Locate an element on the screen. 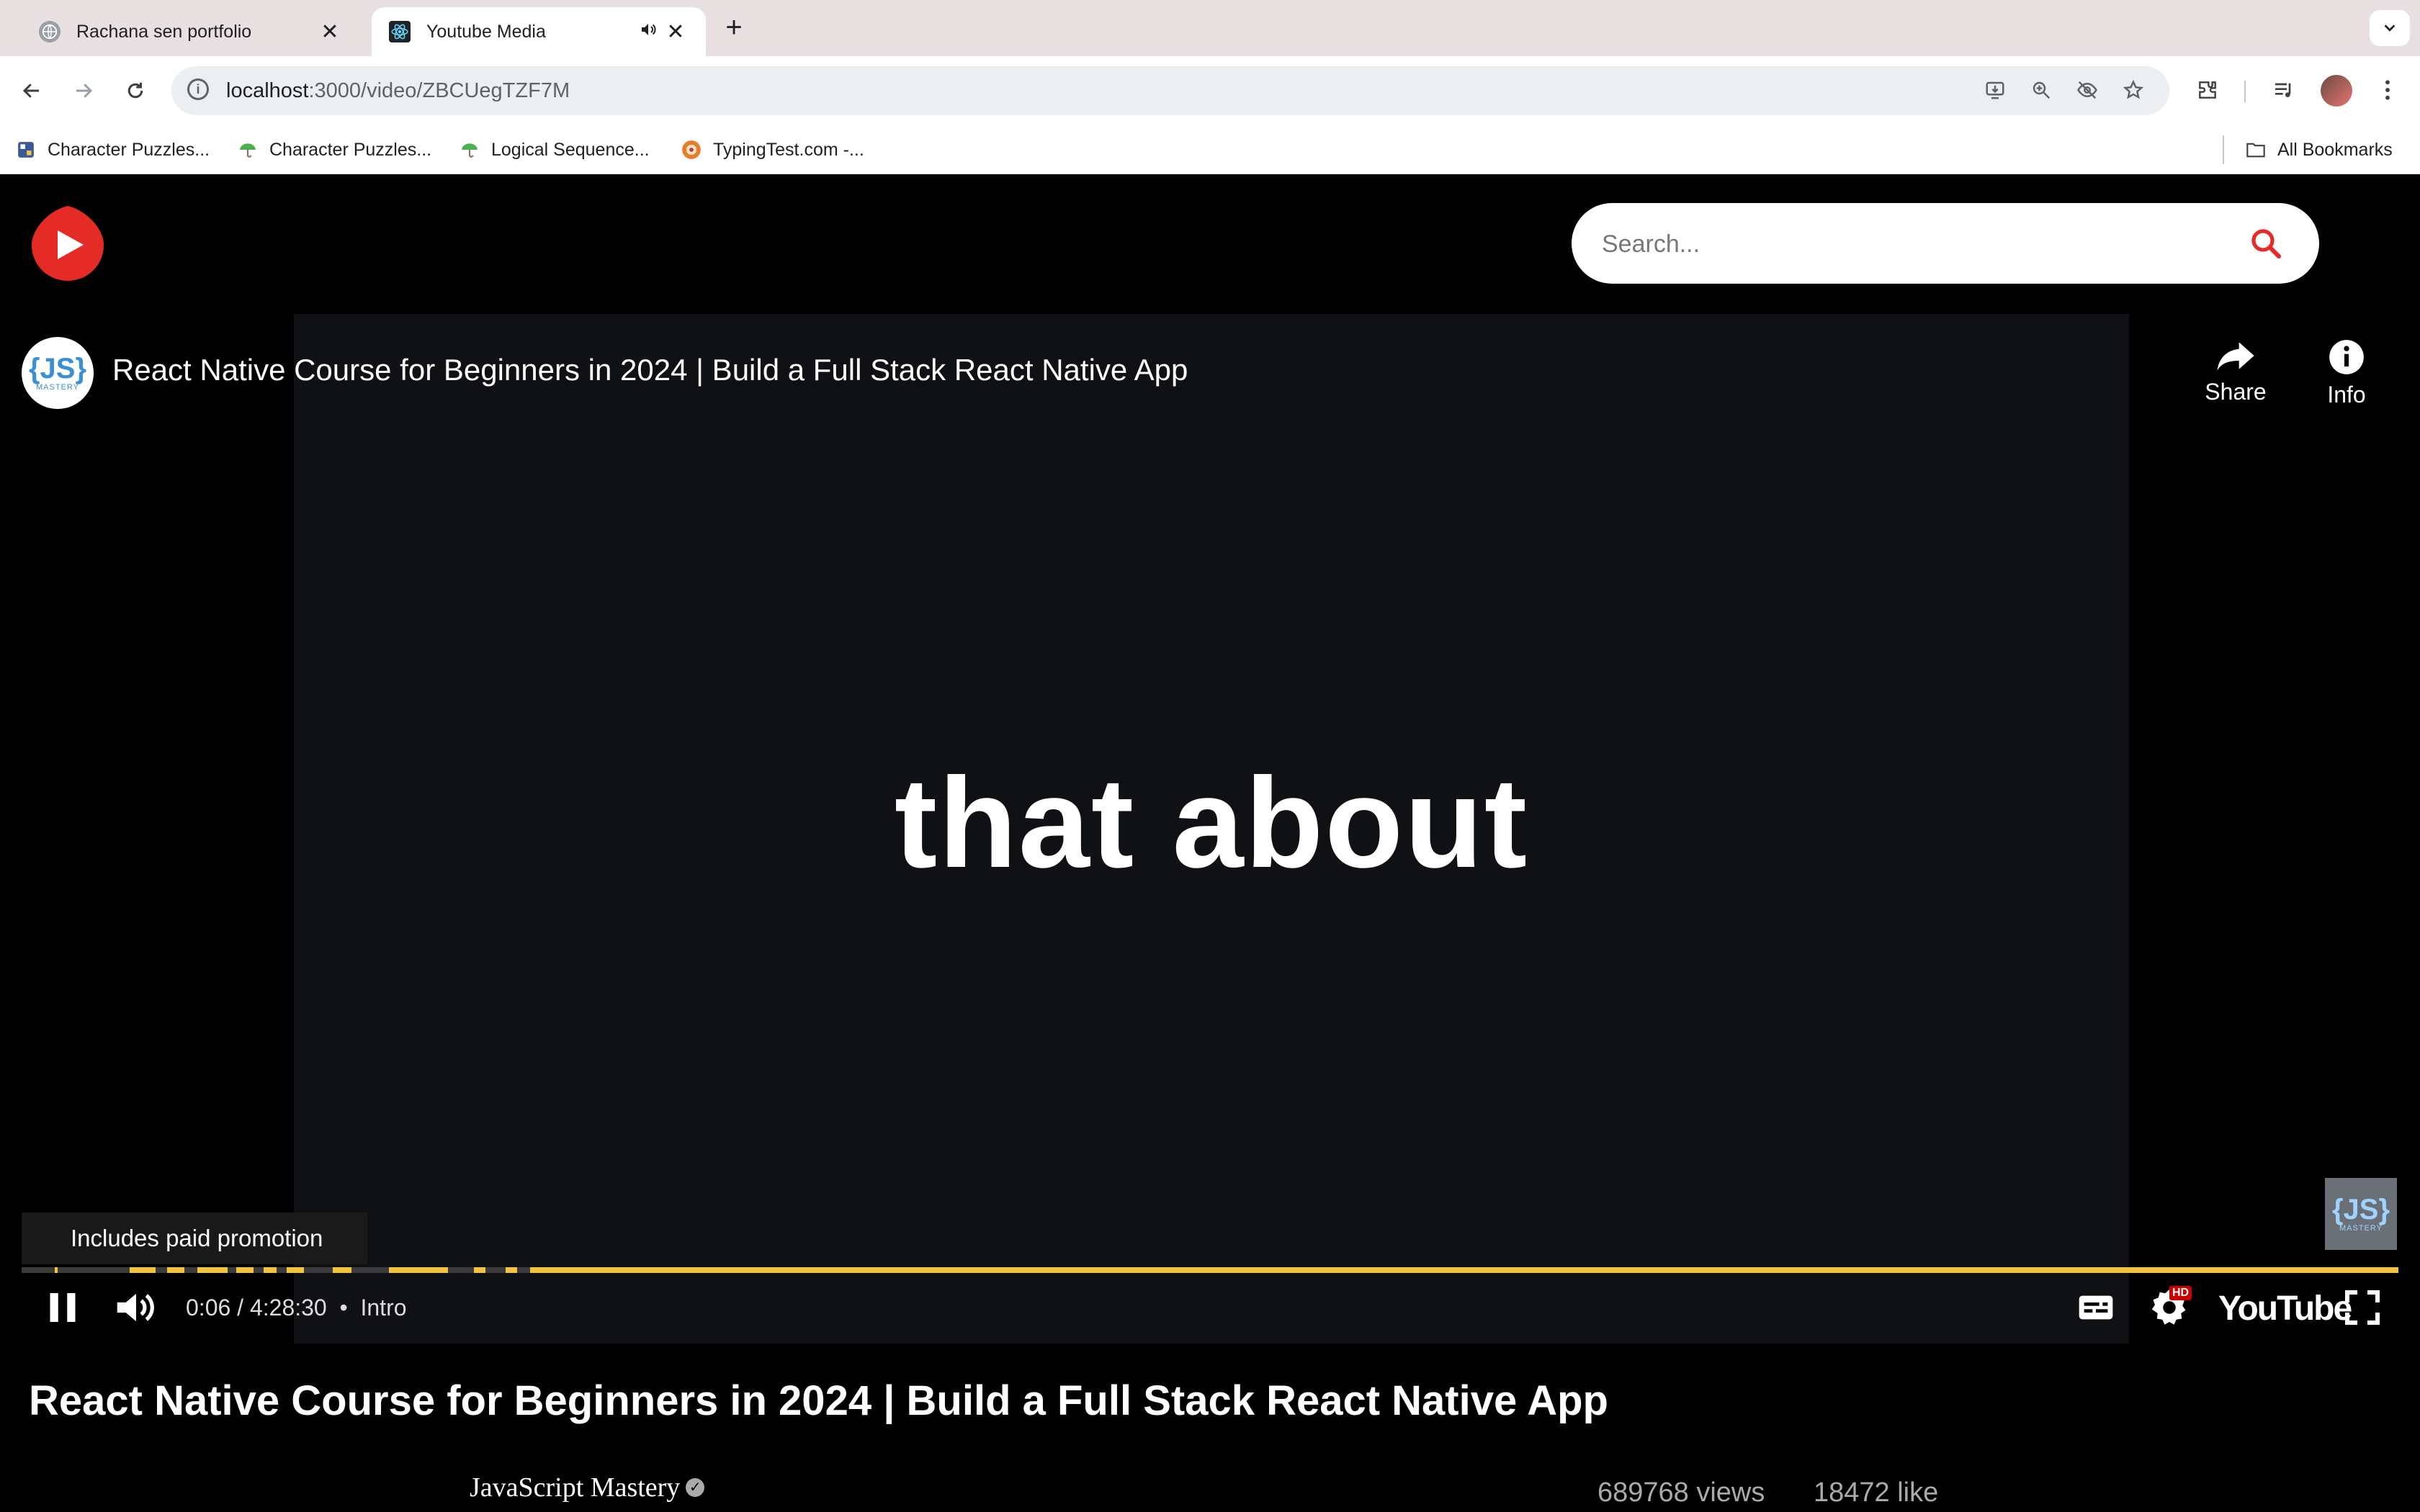 The height and width of the screenshot is (1512, 2420). share-label: Share is located at coordinates (2236, 392).